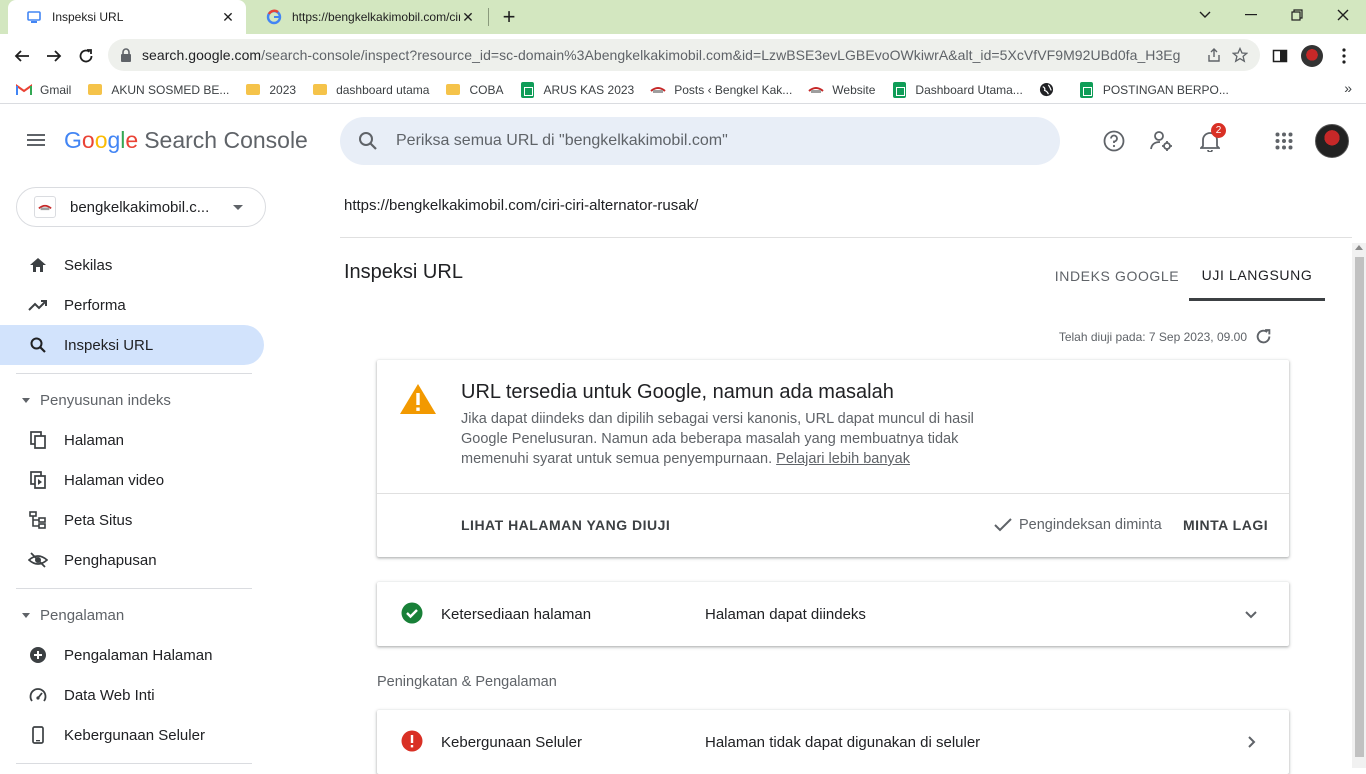 Image resolution: width=1366 pixels, height=774 pixels. I want to click on availability-value: Halaman dapat diindeks, so click(785, 614).